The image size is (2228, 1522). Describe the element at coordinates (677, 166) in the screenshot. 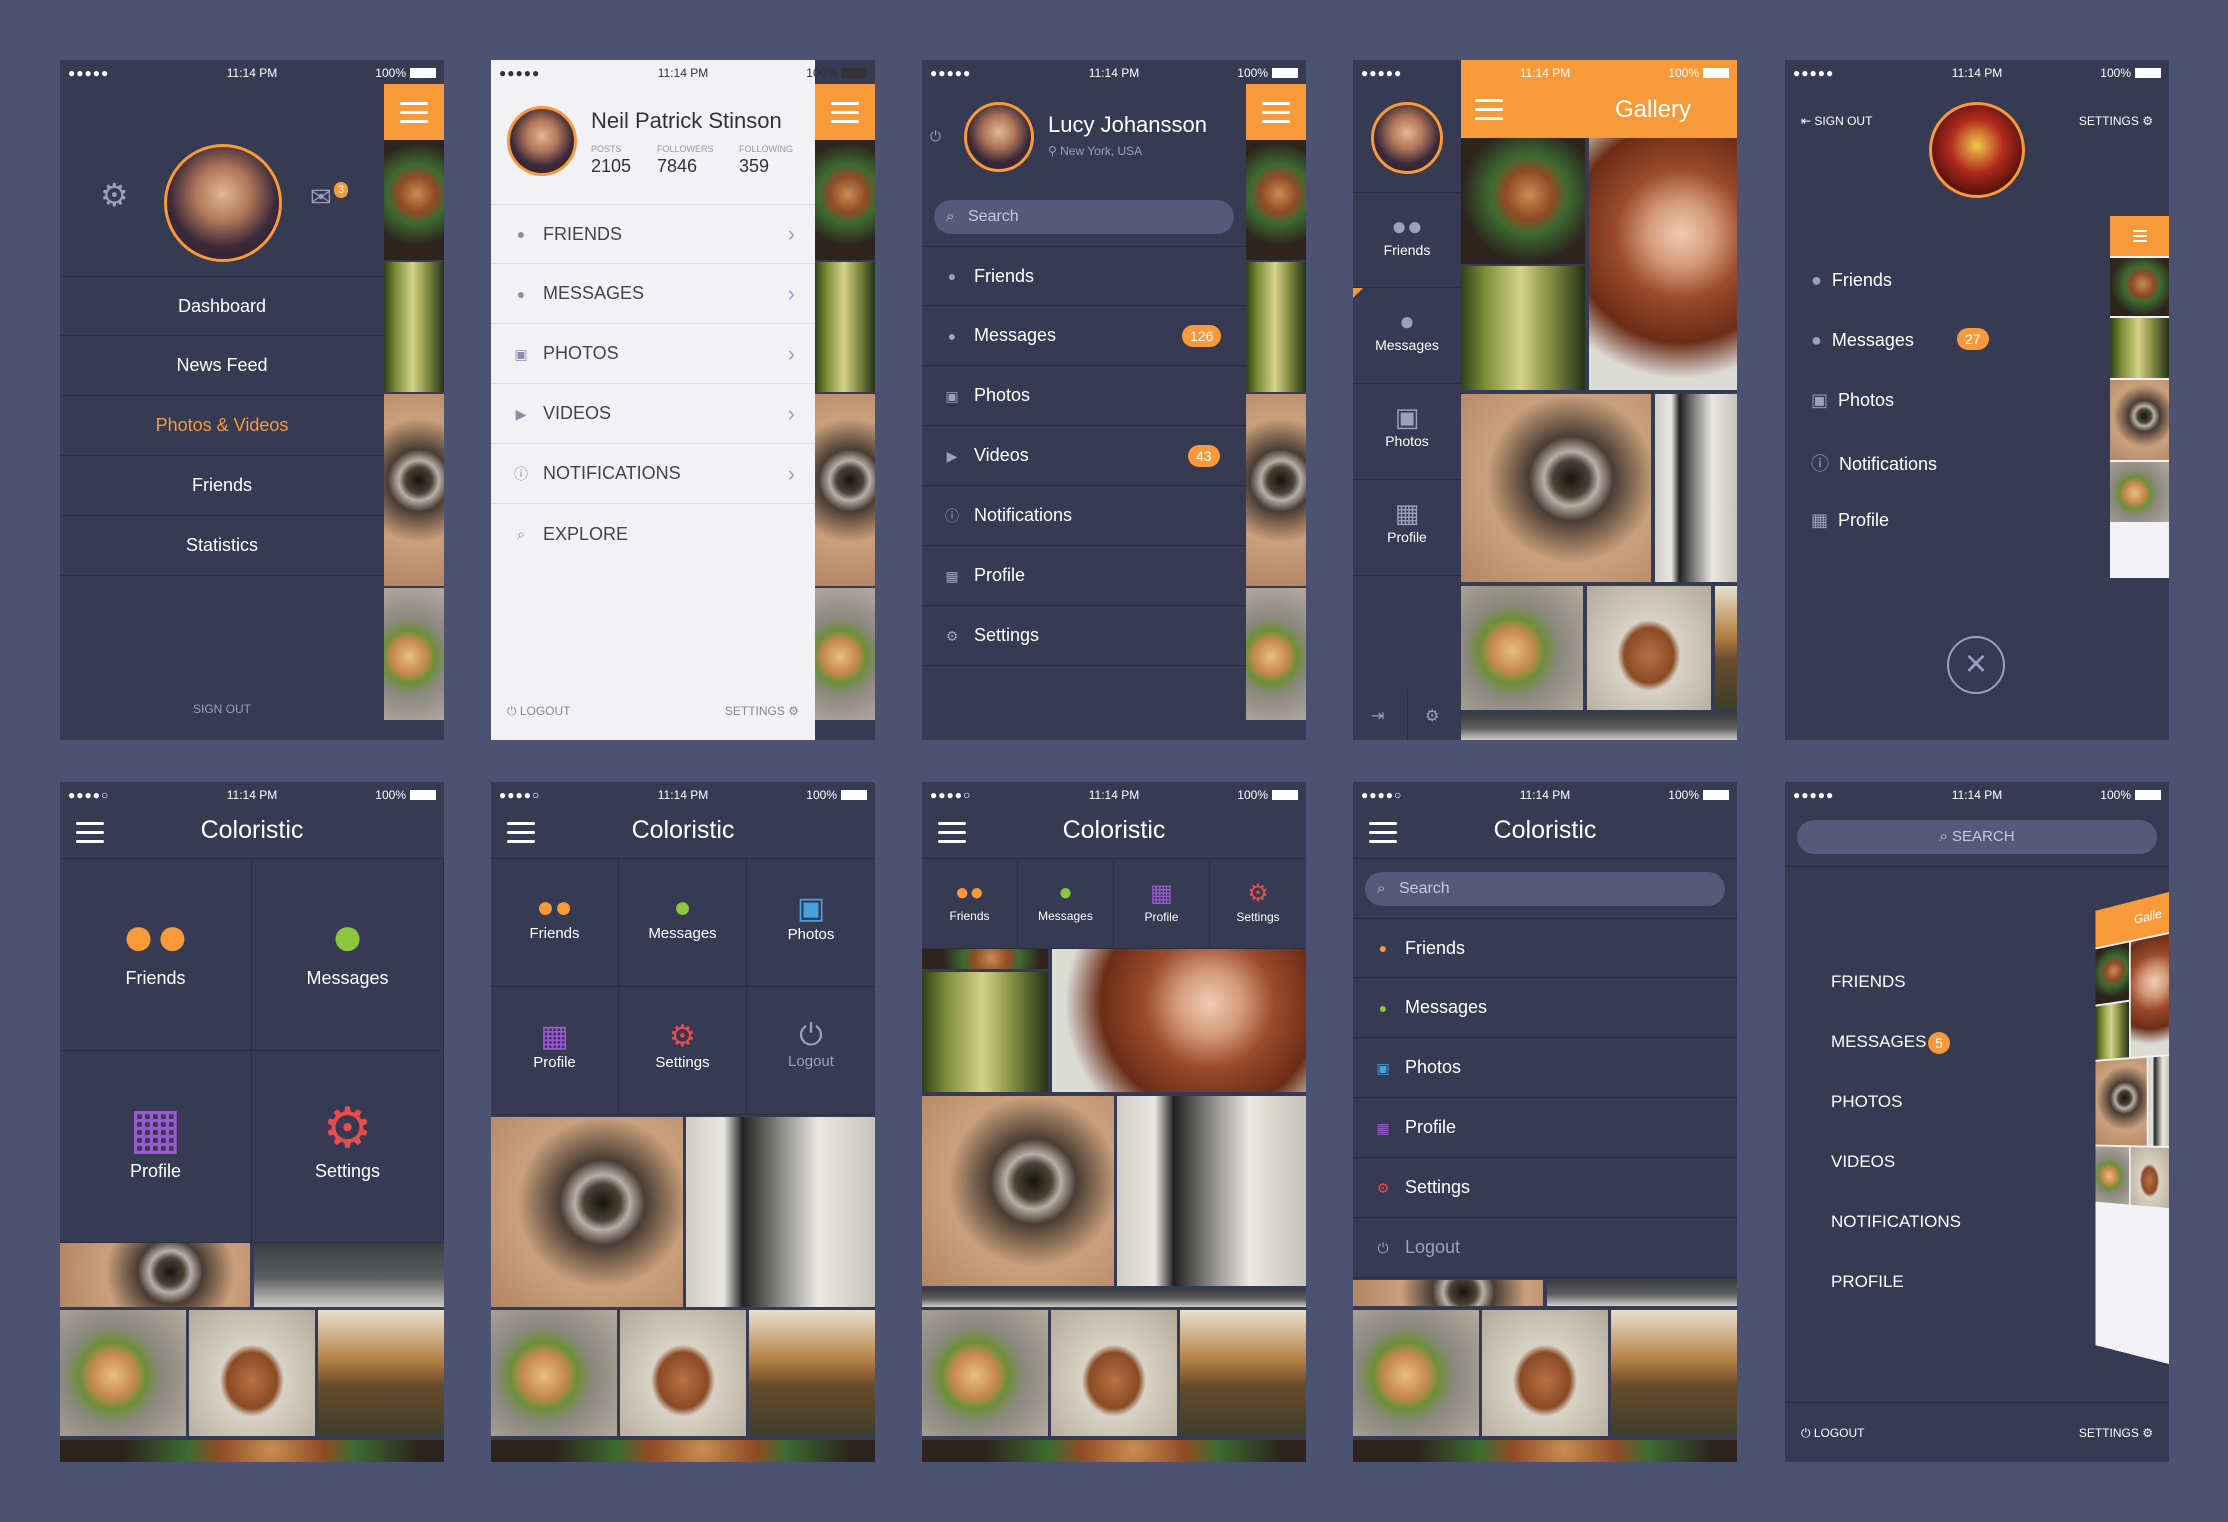

I see `stat-value-followers: 7846` at that location.